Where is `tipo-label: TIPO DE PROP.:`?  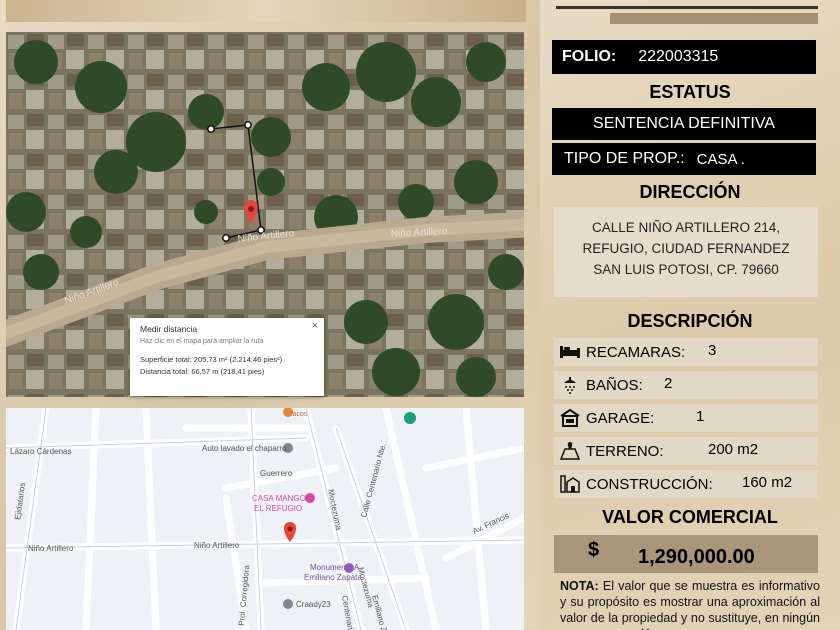 tipo-label: TIPO DE PROP.: is located at coordinates (624, 158).